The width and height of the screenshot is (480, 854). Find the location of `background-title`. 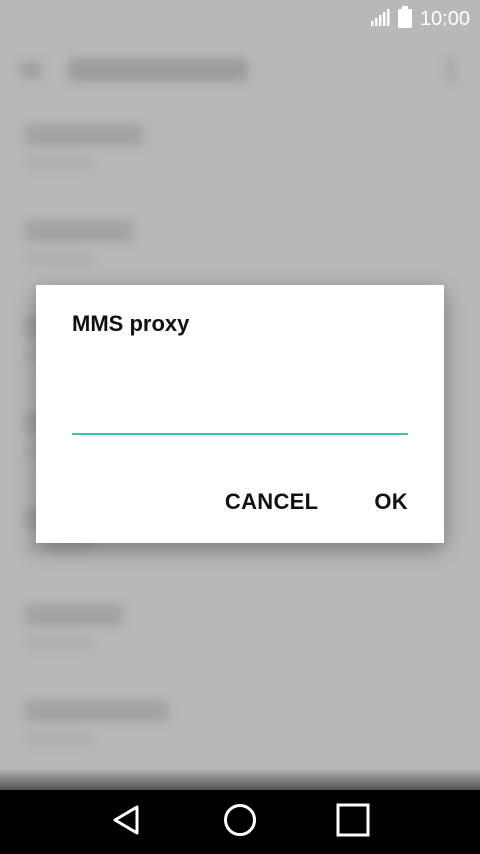

background-title is located at coordinates (158, 70).